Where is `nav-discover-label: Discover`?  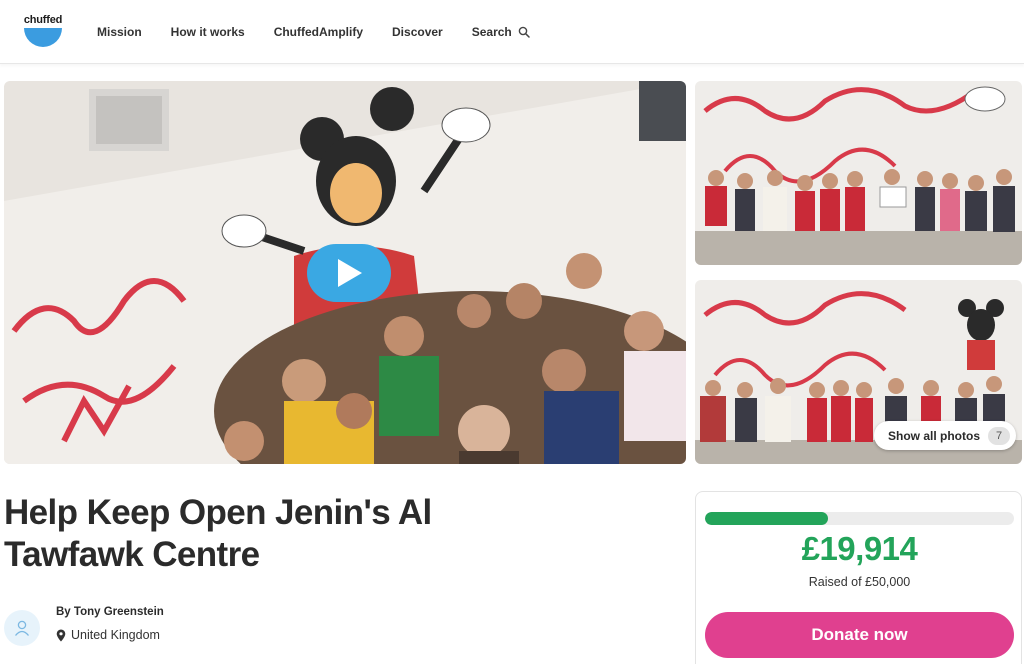
nav-discover-label: Discover is located at coordinates (417, 32).